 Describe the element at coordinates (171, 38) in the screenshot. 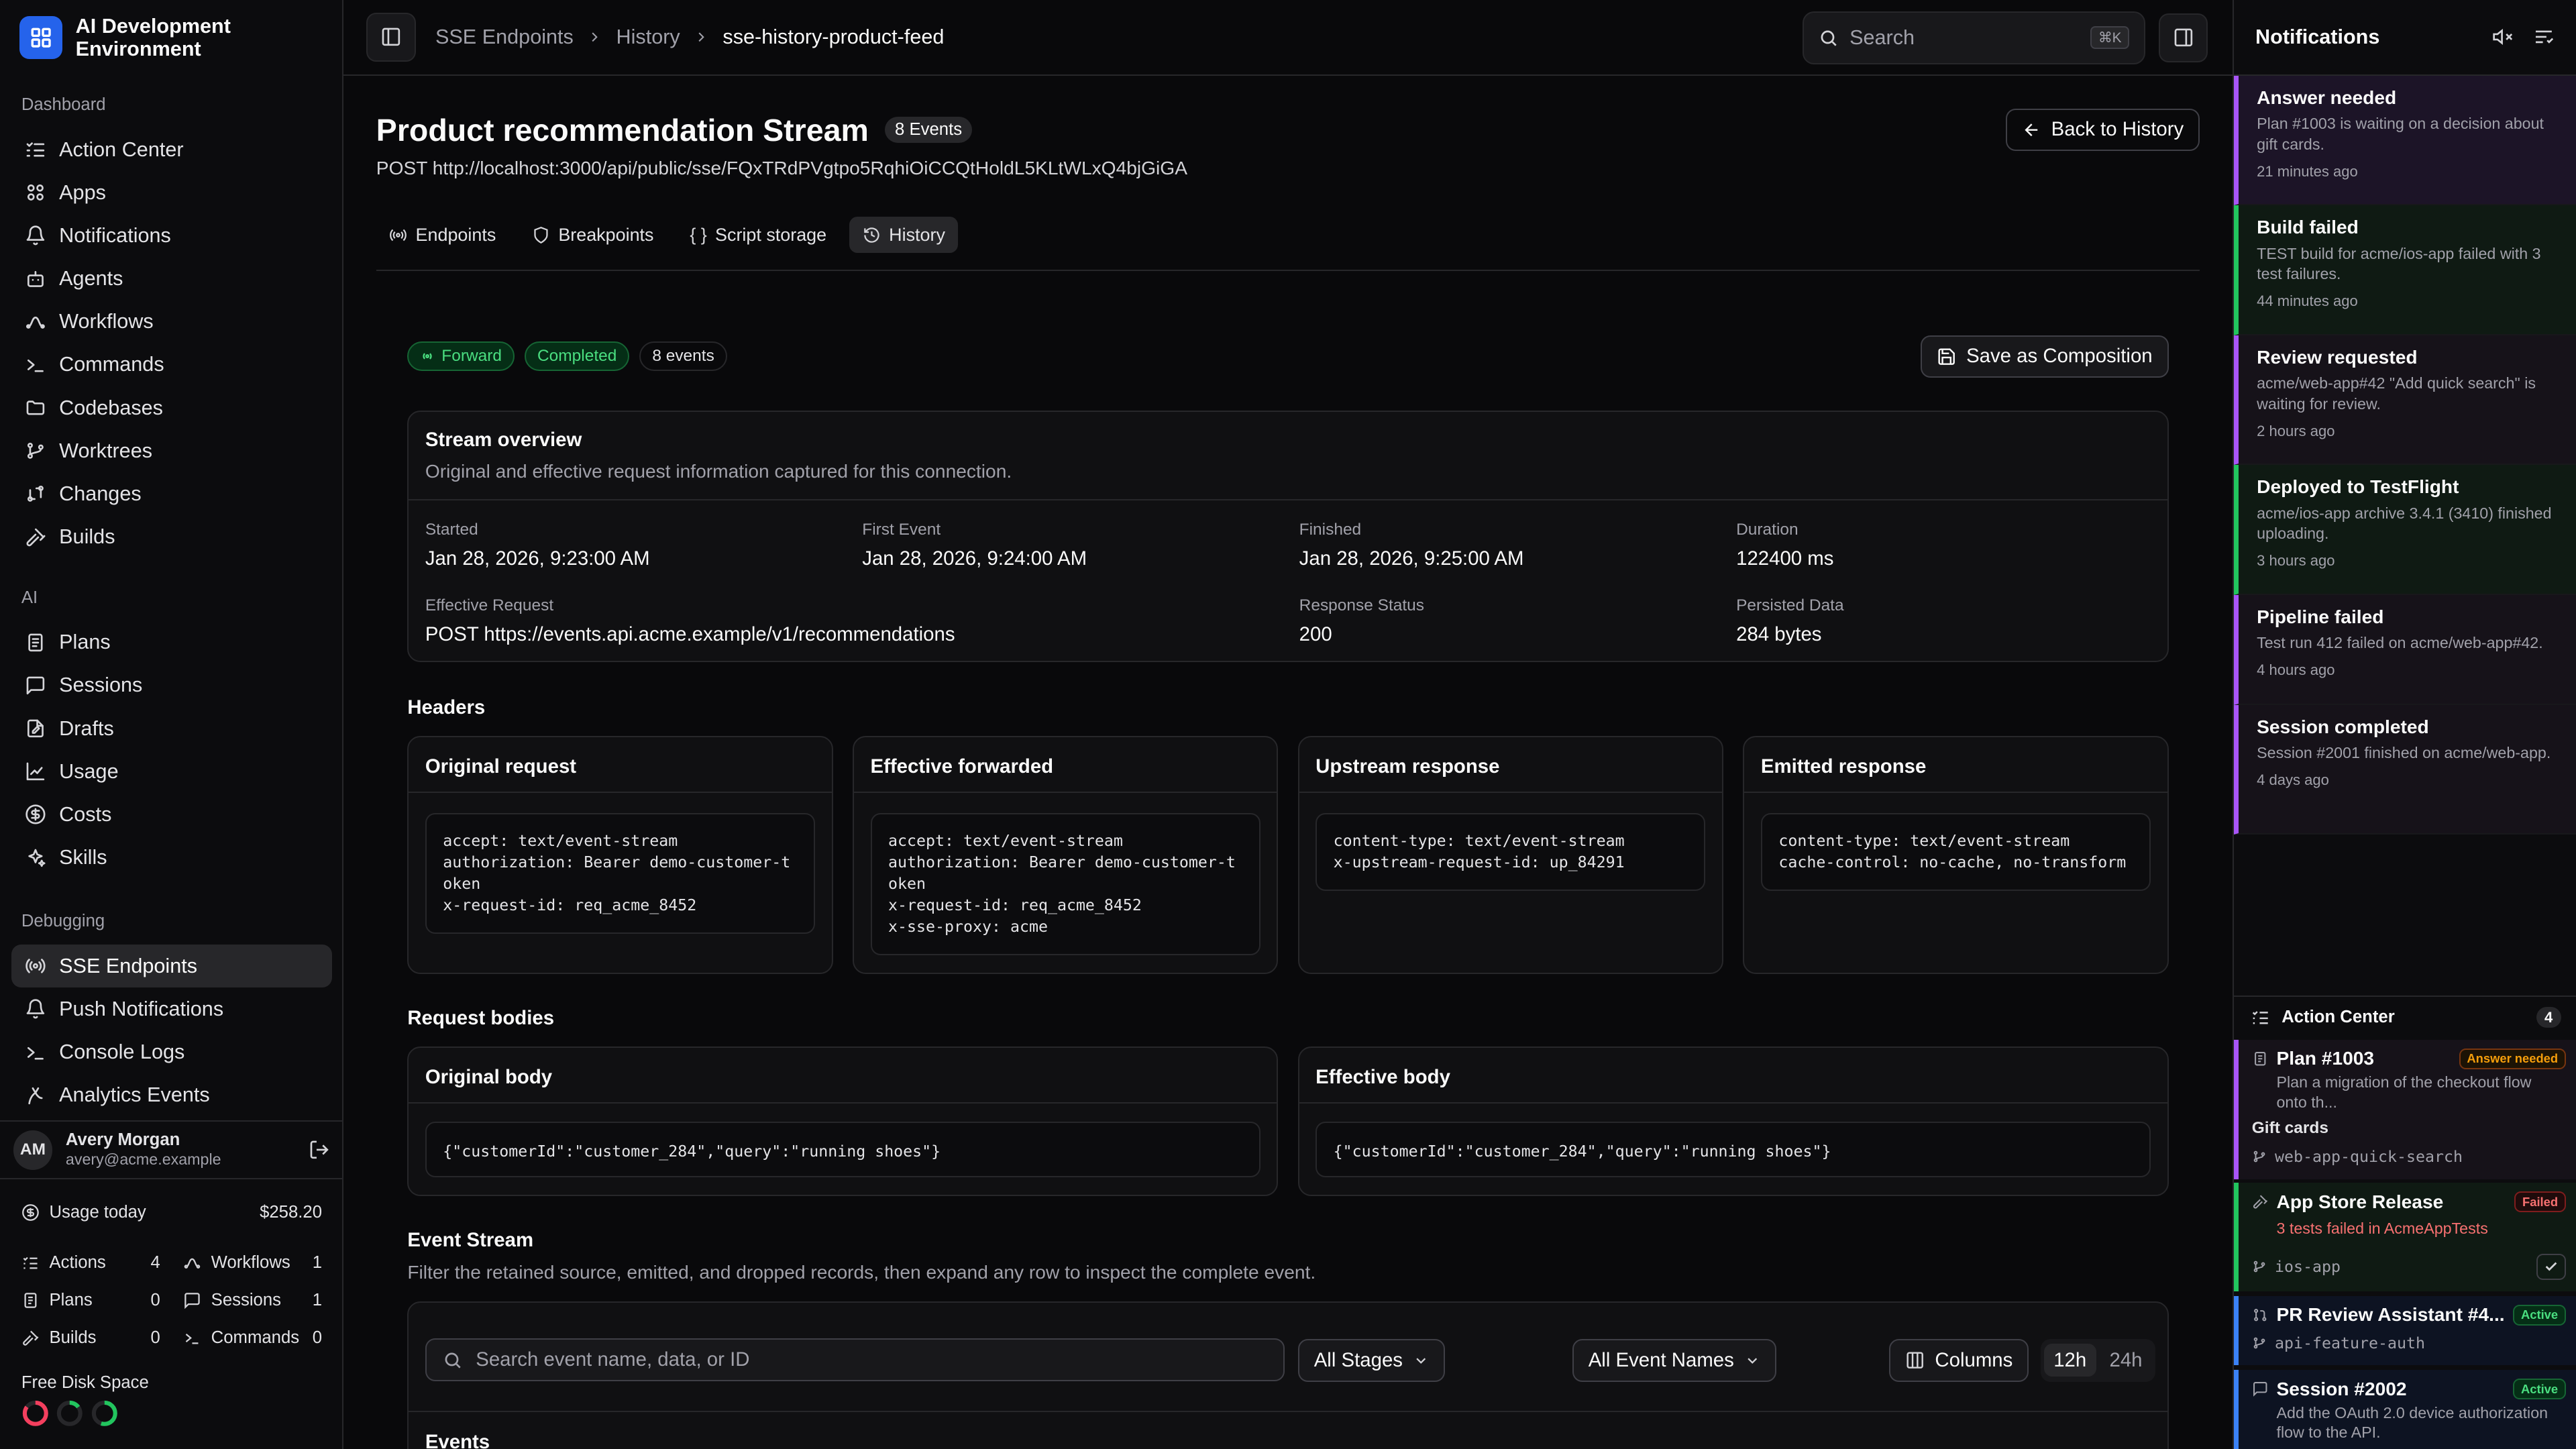

I see `brand: AI Development Environment` at that location.